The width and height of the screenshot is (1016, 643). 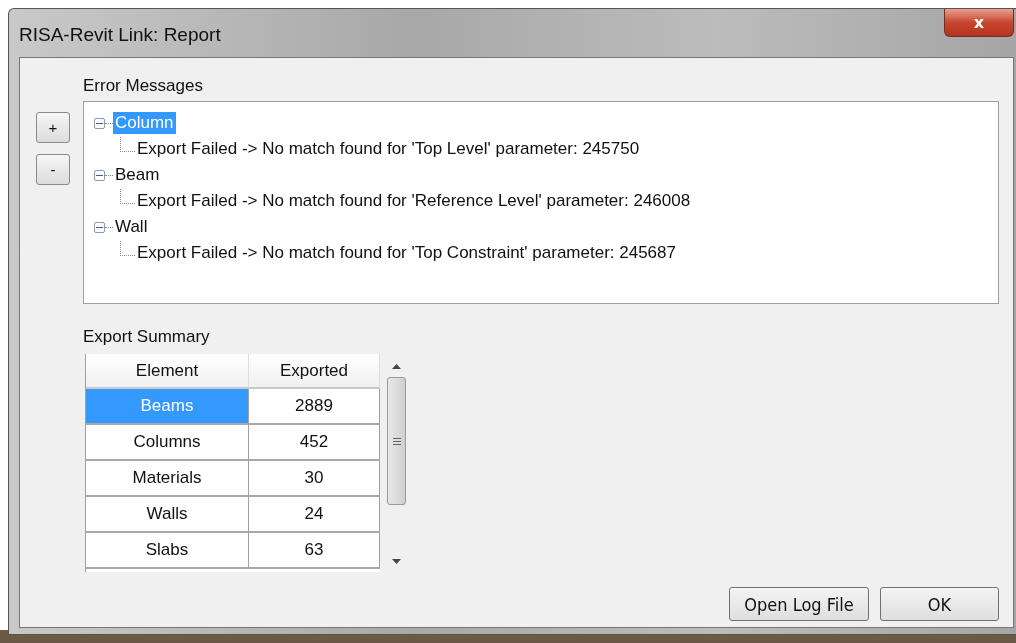 I want to click on window-title: RISA-Revit Link: Report, so click(x=120, y=35).